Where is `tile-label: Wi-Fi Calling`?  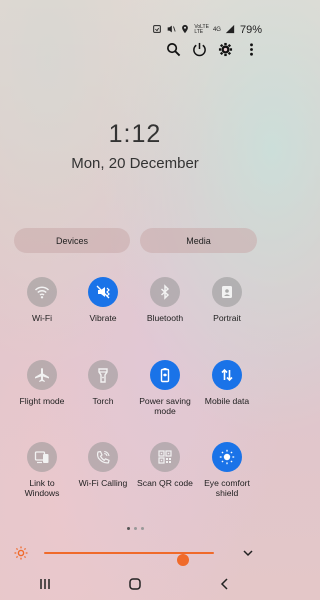 tile-label: Wi-Fi Calling is located at coordinates (103, 483).